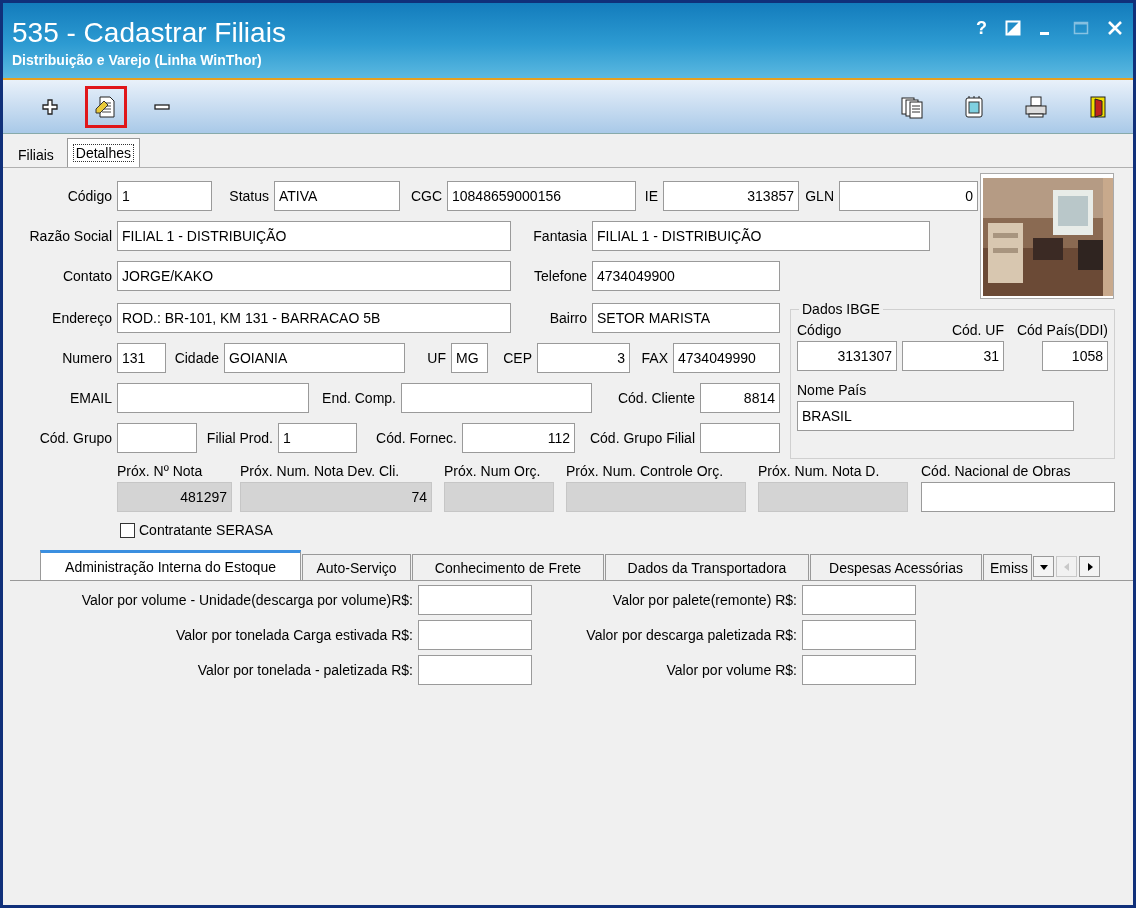  I want to click on input-field: 4734049900, so click(686, 276).